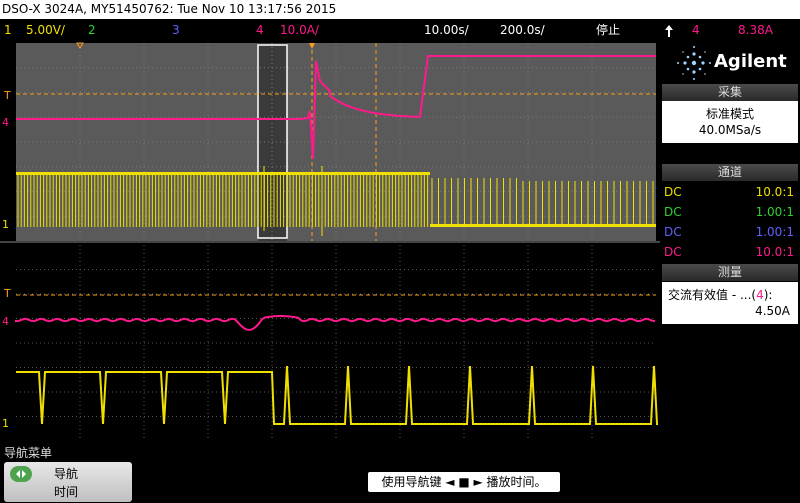 Image resolution: width=800 pixels, height=503 pixels. What do you see at coordinates (669, 30) in the screenshot?
I see `trigger-edge-icon` at bounding box center [669, 30].